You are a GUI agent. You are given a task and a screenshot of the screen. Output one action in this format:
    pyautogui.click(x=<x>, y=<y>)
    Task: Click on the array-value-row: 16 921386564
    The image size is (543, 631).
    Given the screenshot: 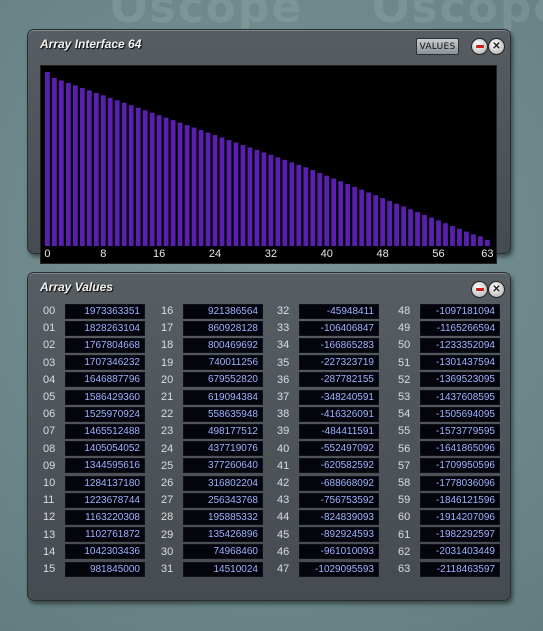 What is the action you would take?
    pyautogui.click(x=212, y=311)
    